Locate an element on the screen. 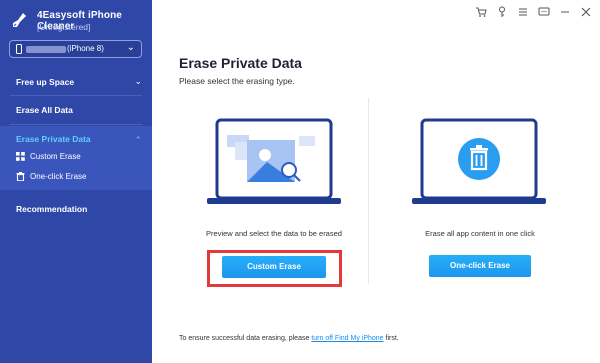 Image resolution: width=600 pixels, height=363 pixels. device-selector: (iPhone 8) ⌄ is located at coordinates (75, 49).